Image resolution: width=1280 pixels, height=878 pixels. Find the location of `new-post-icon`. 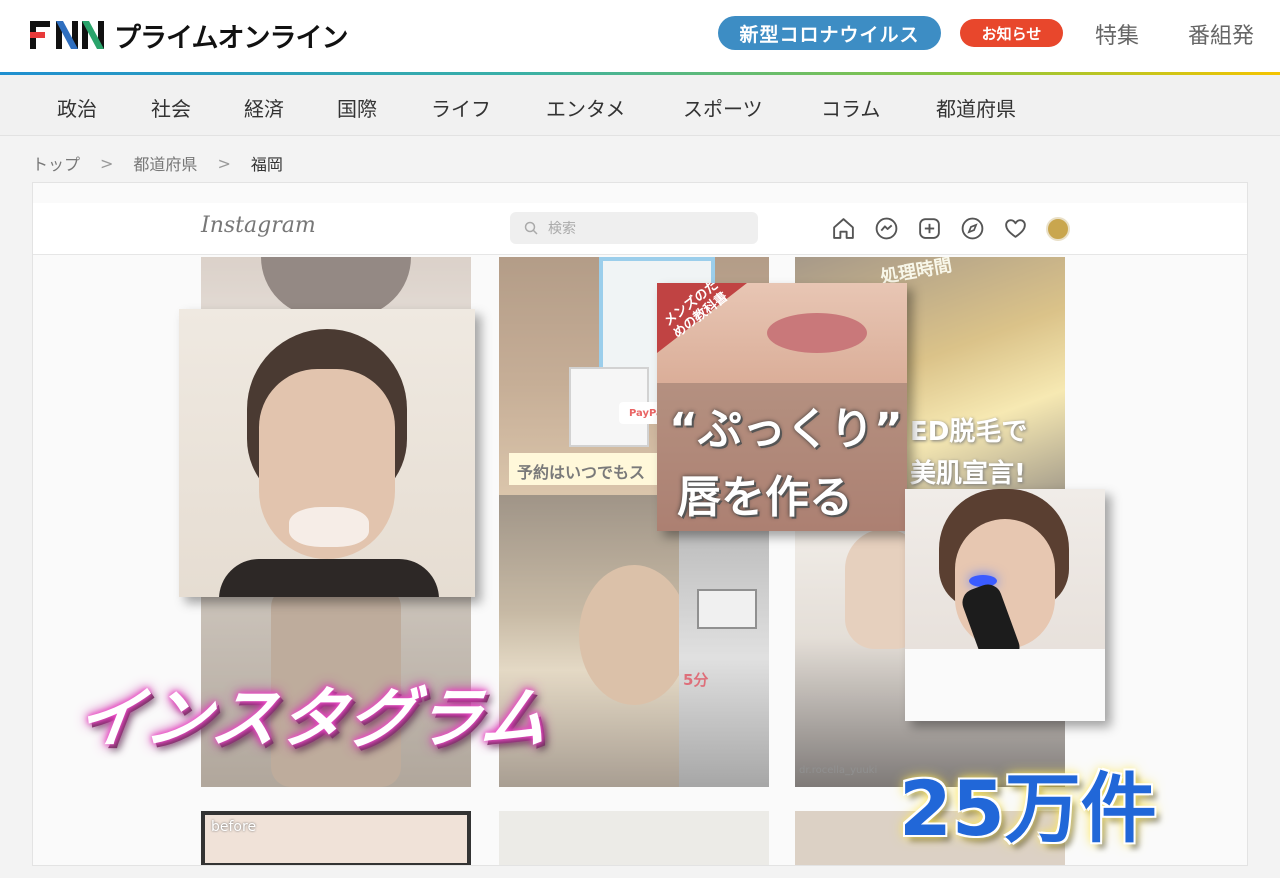

new-post-icon is located at coordinates (929, 228).